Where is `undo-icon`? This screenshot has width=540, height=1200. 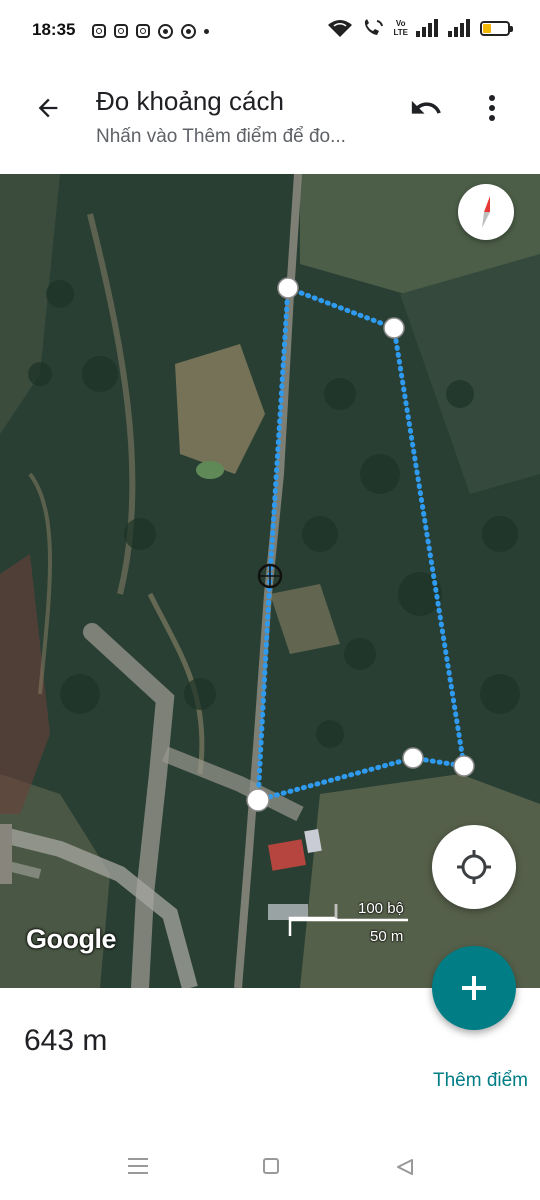 undo-icon is located at coordinates (426, 107).